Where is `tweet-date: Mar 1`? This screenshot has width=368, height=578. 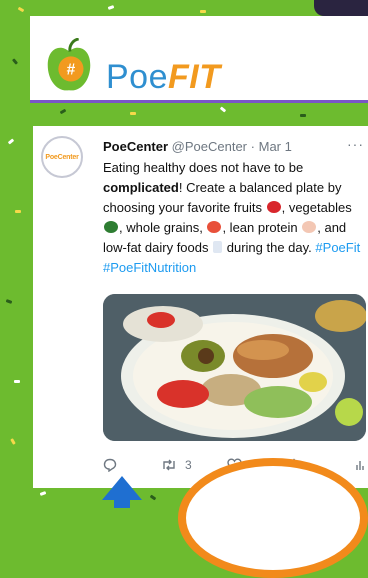
tweet-date: Mar 1 is located at coordinates (275, 146).